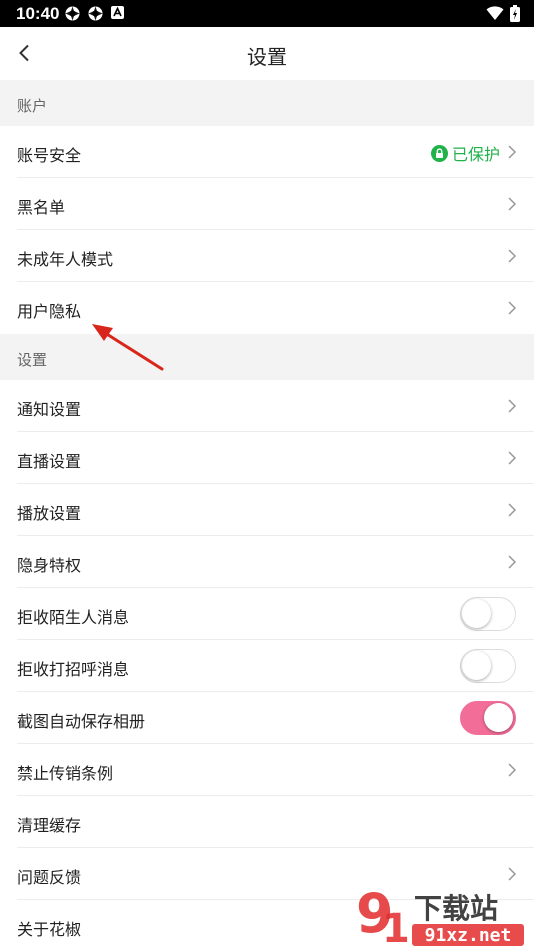 This screenshot has width=534, height=950. I want to click on row-anti-pyramid-rules: 禁止传销条例, so click(267, 770).